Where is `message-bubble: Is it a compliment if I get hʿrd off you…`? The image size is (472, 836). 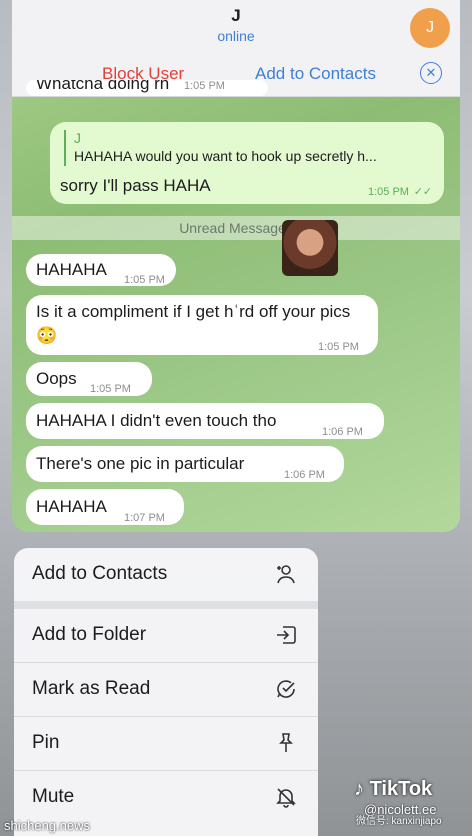 message-bubble: Is it a compliment if I get hʿrd off you… is located at coordinates (202, 325).